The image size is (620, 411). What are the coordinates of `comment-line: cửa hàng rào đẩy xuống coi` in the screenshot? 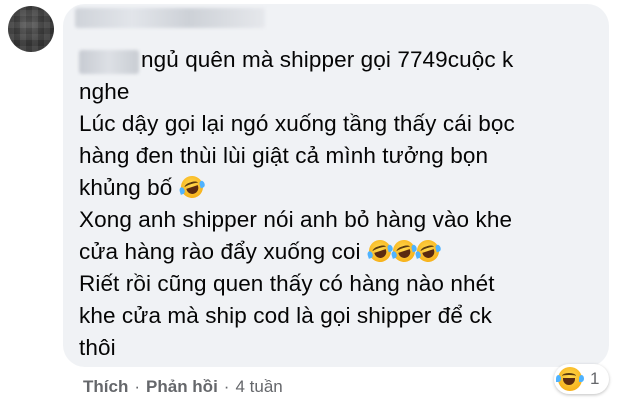 It's located at (220, 251).